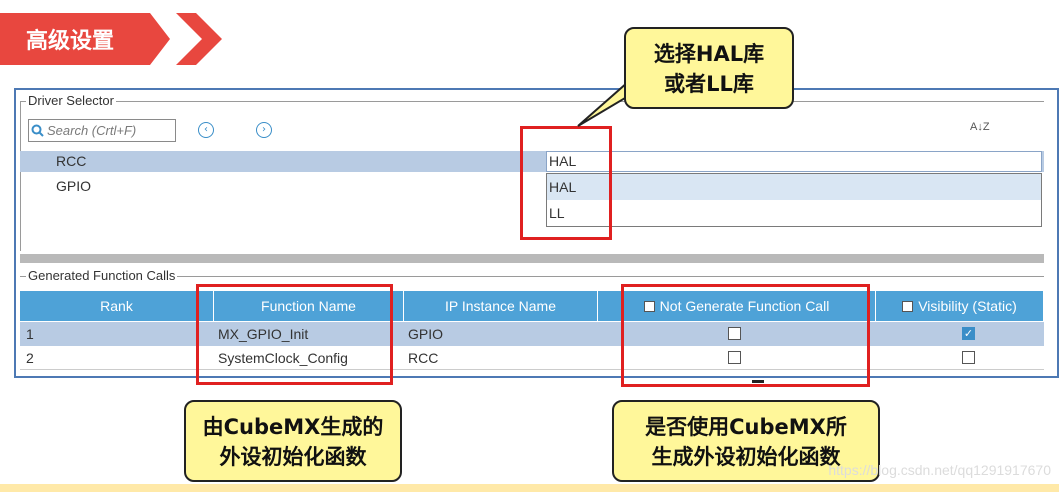 This screenshot has width=1059, height=492. Describe the element at coordinates (794, 187) in the screenshot. I see `dropdown-option-hal: HAL` at that location.